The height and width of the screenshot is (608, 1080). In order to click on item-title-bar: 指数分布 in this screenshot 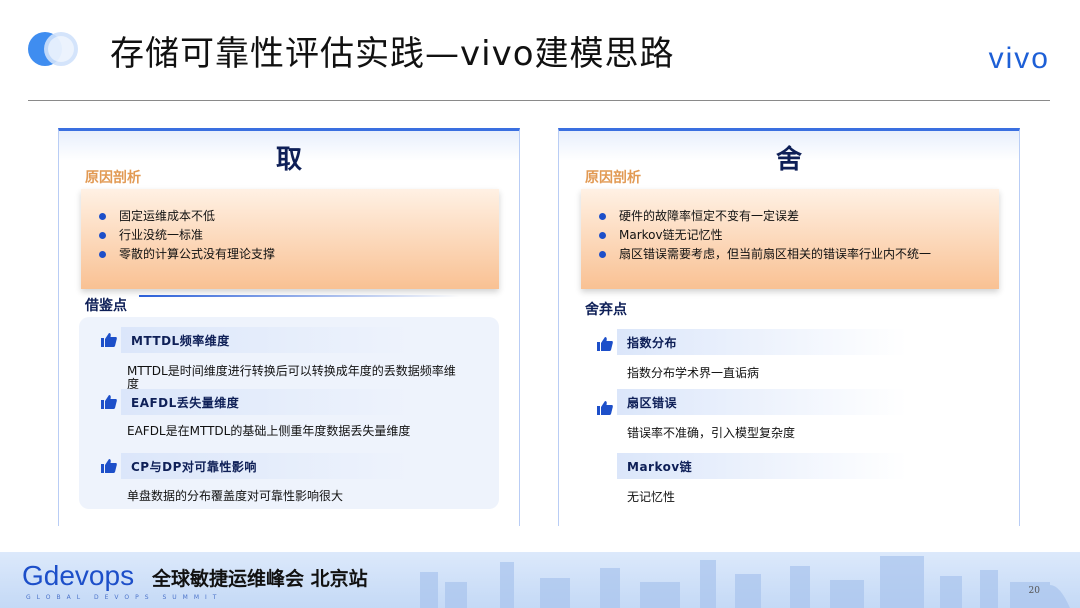, I will do `click(762, 342)`.